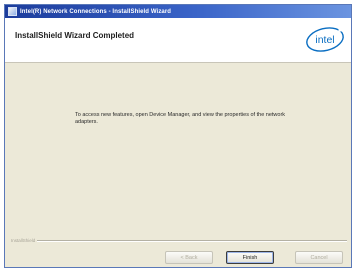 The height and width of the screenshot is (272, 356). What do you see at coordinates (192, 240) in the screenshot?
I see `footer-divider` at bounding box center [192, 240].